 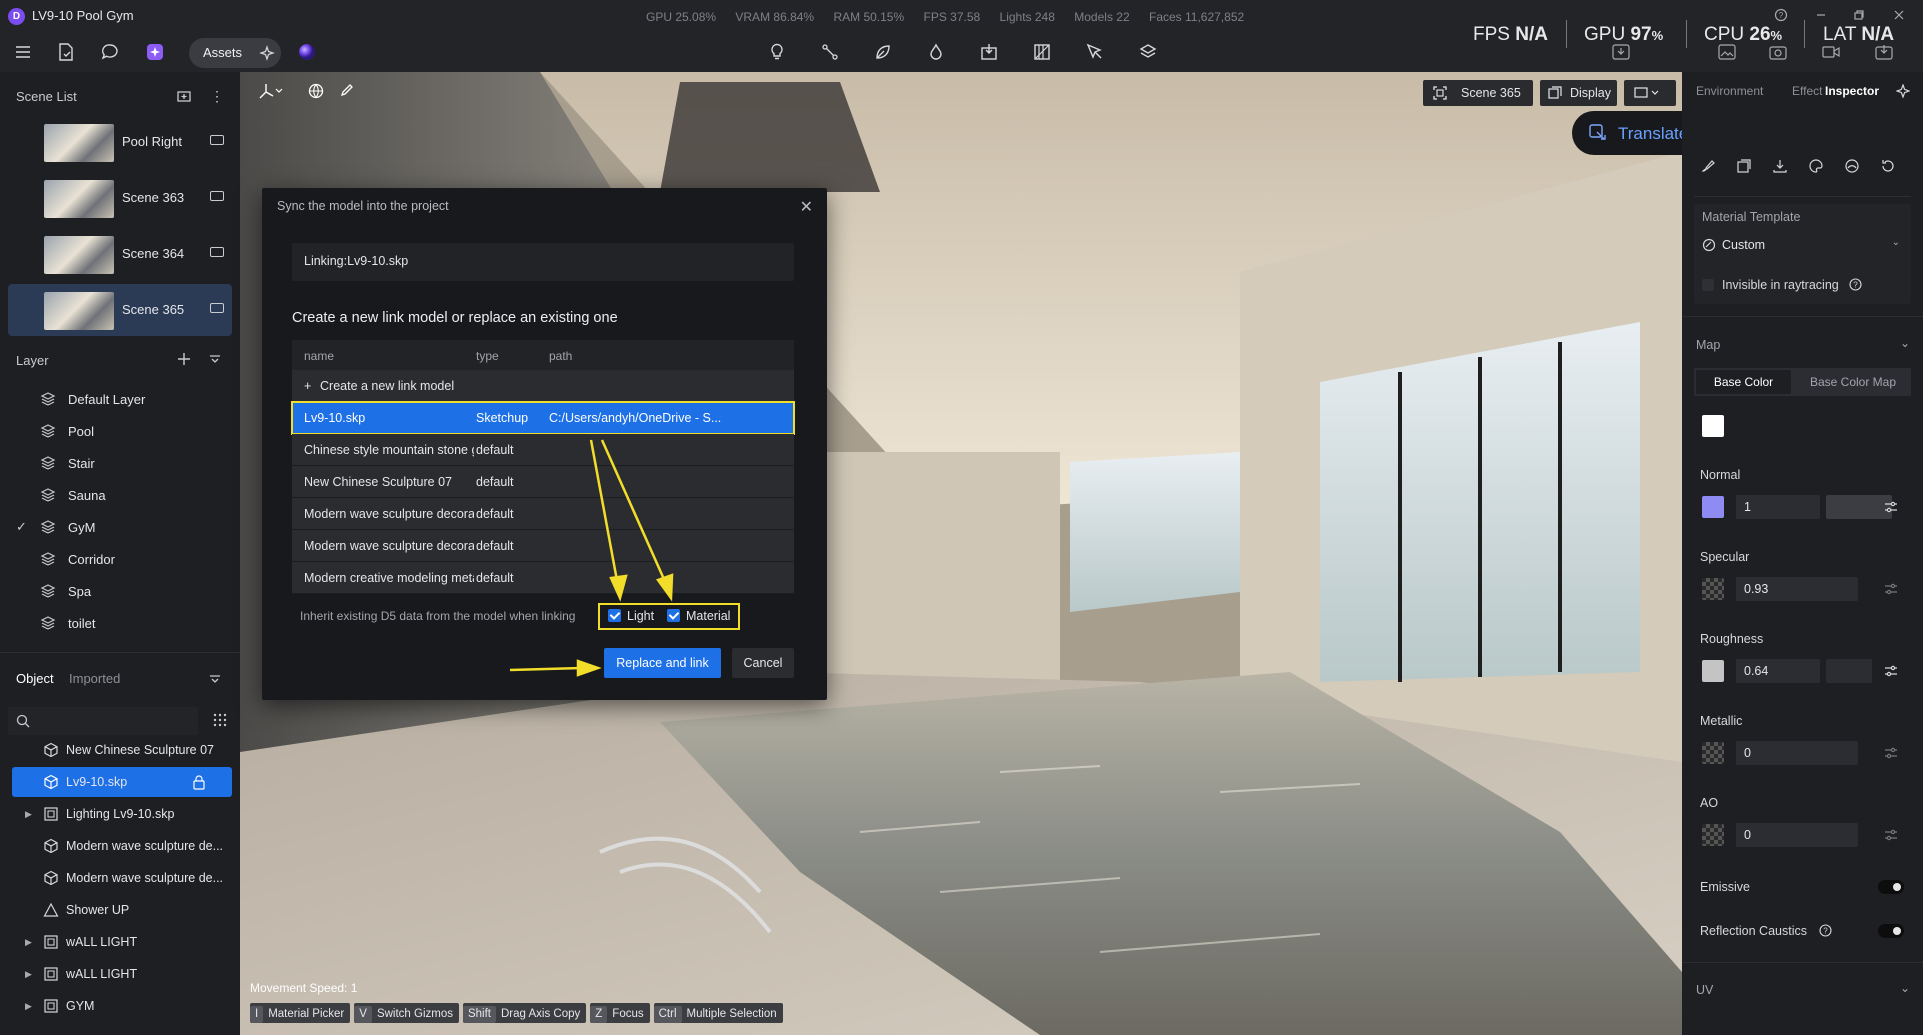 What do you see at coordinates (546, 669) in the screenshot?
I see `arrow-to-replace` at bounding box center [546, 669].